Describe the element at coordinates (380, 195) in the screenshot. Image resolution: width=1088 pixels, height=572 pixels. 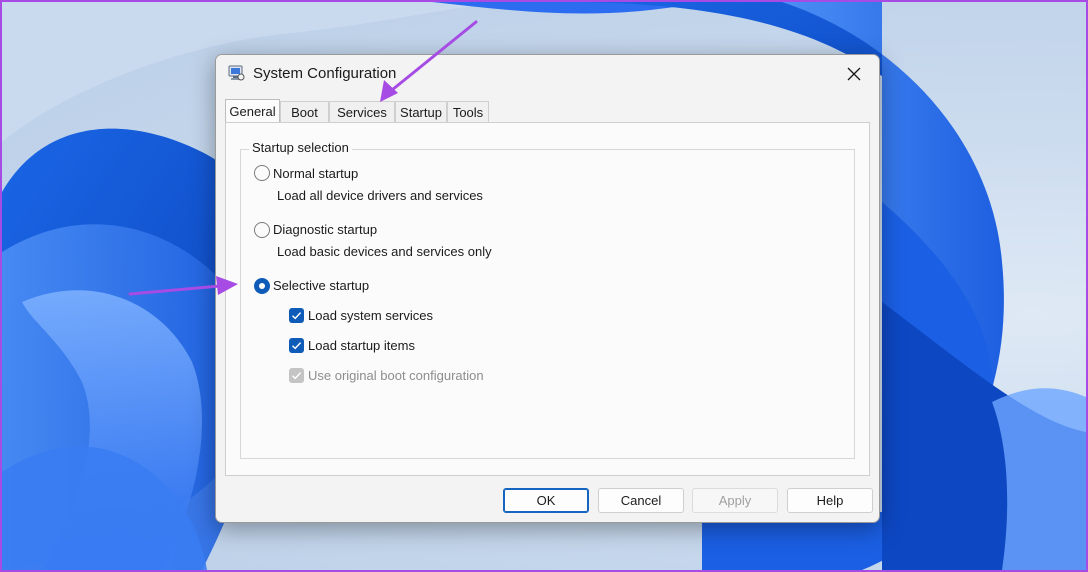
I see `normal-startup-description: Load all device drivers and services` at that location.